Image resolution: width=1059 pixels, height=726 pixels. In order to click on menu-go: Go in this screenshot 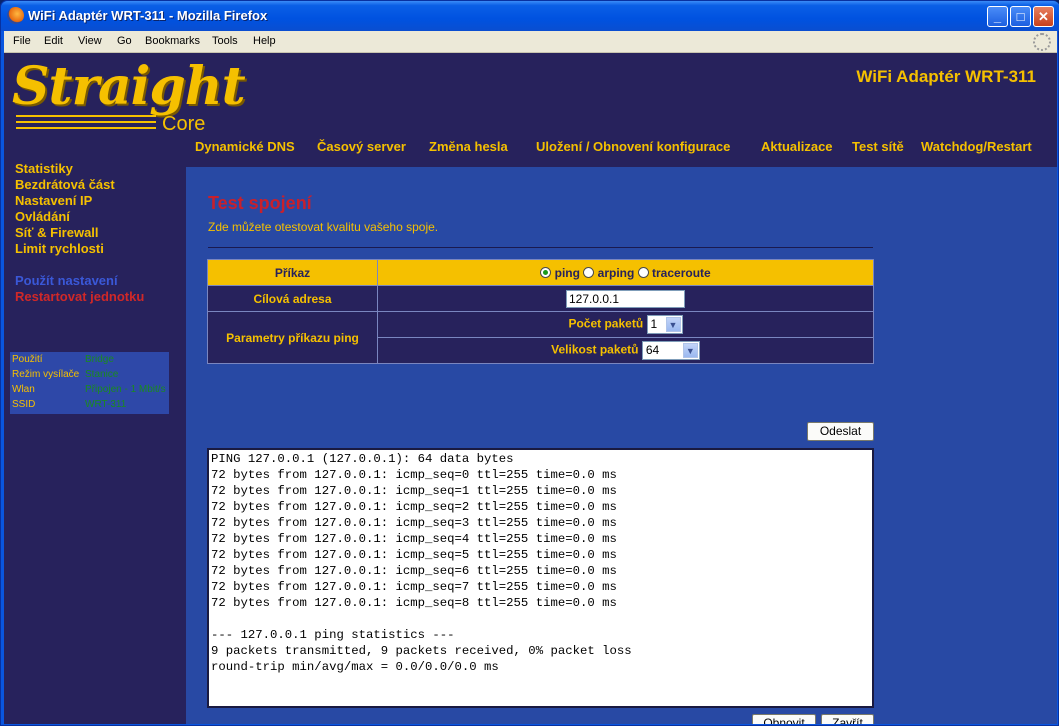, I will do `click(124, 41)`.